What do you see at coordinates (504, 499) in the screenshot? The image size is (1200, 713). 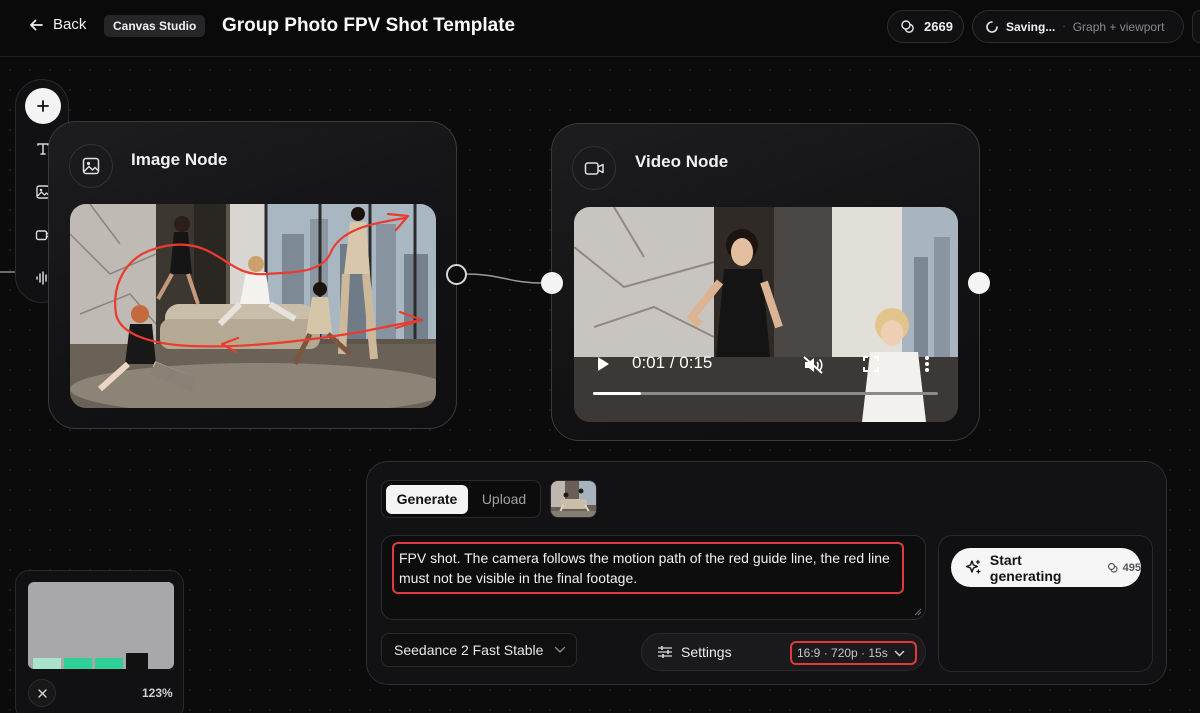 I see `tab-upload: Upload` at bounding box center [504, 499].